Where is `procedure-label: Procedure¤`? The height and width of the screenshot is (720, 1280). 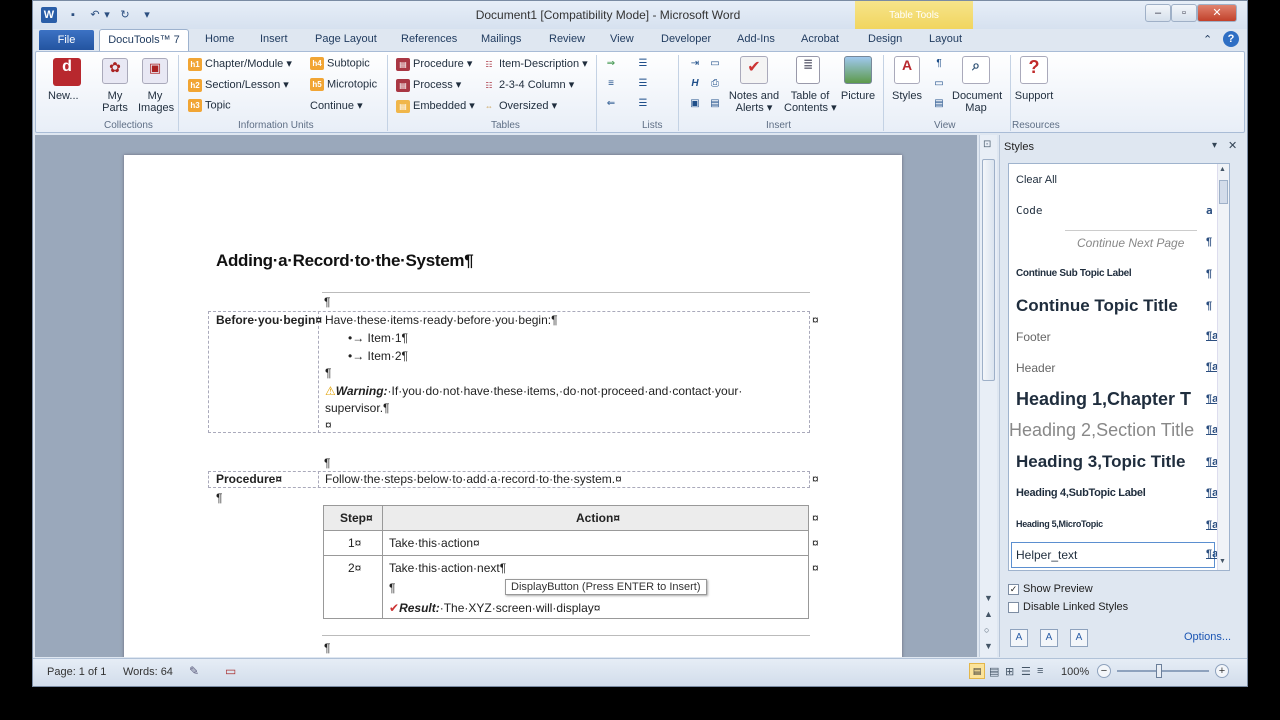
procedure-label: Procedure¤ is located at coordinates (249, 479).